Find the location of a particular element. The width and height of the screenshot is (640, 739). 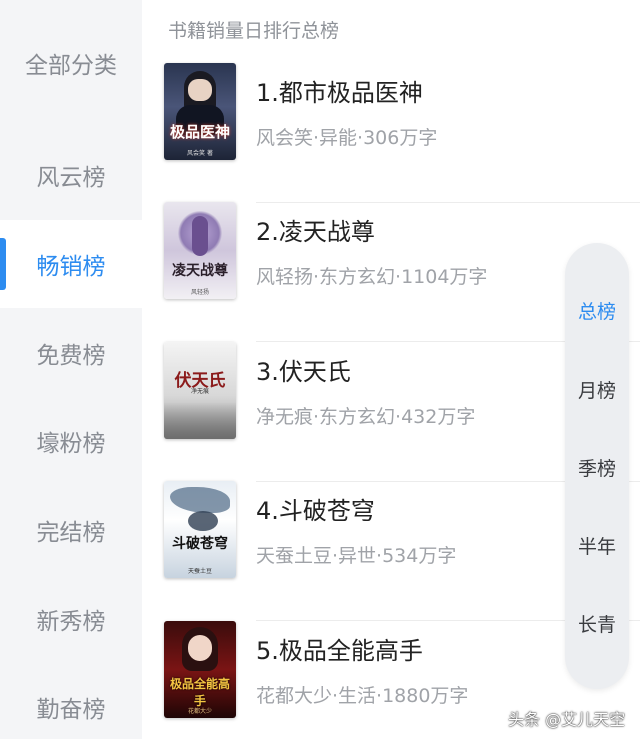

book-cover: 凌天战尊 风轻扬 is located at coordinates (200, 250).